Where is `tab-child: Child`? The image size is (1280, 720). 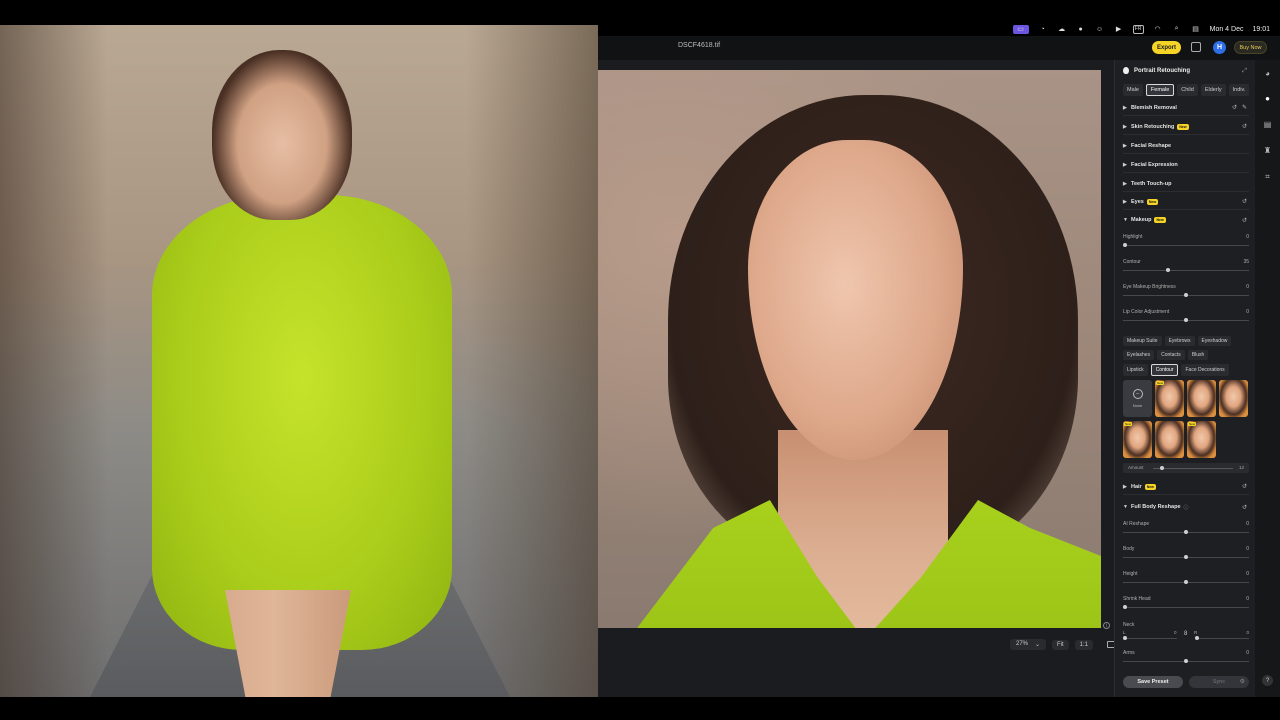 tab-child: Child is located at coordinates (1187, 90).